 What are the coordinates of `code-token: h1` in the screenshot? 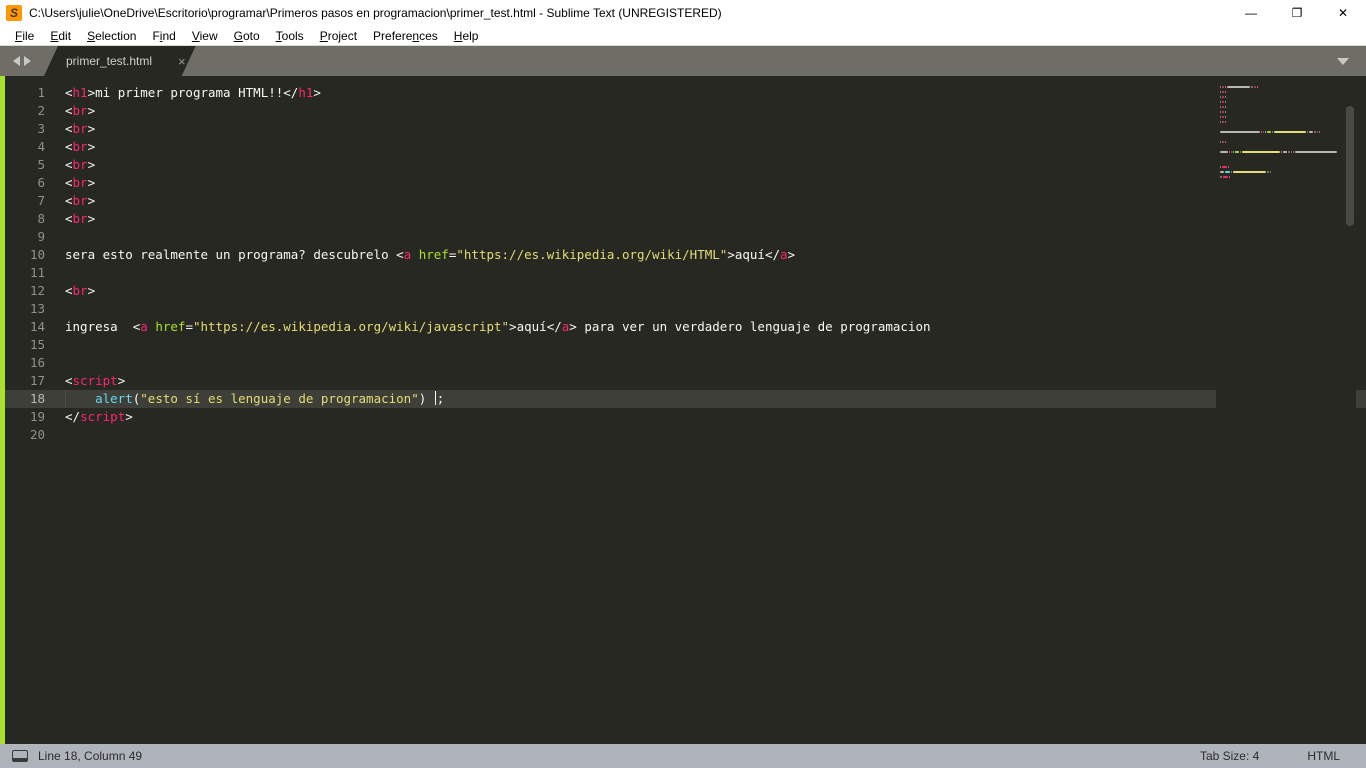 It's located at (80, 92).